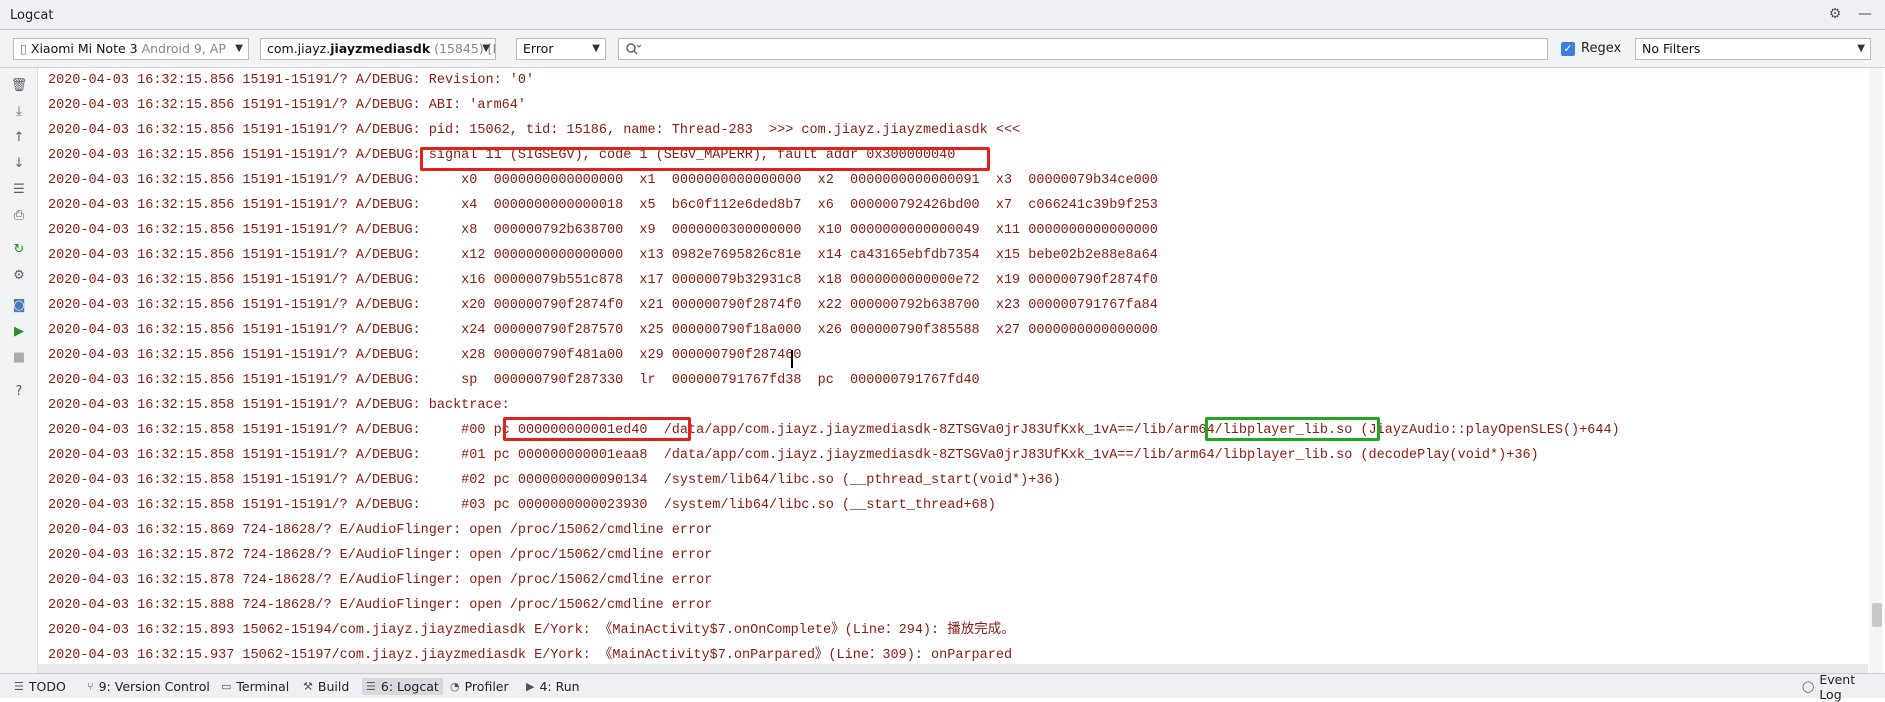  I want to click on settings-icon: ⚙, so click(19, 275).